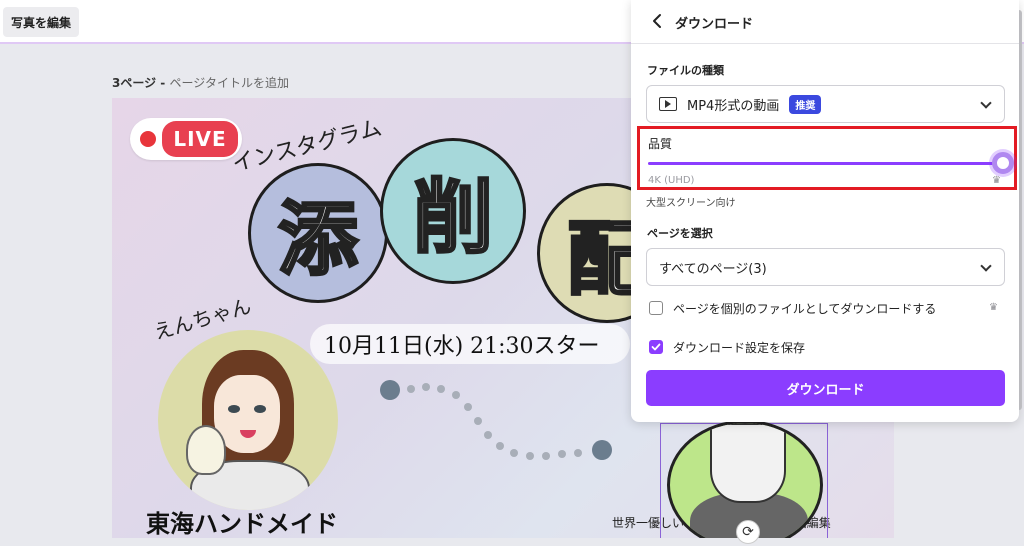 This screenshot has width=1024, height=546. What do you see at coordinates (234, 409) in the screenshot?
I see `eye-left` at bounding box center [234, 409].